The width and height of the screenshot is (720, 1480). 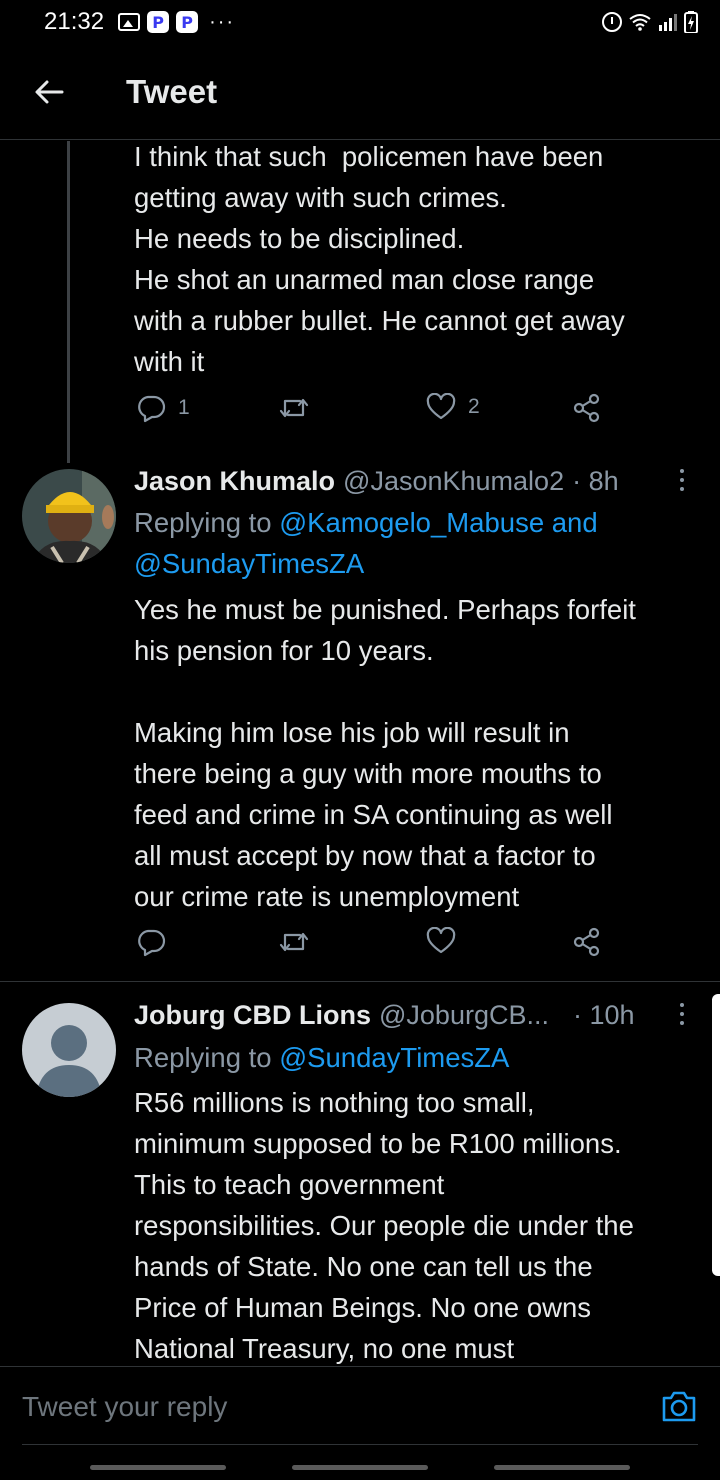 What do you see at coordinates (668, 22) in the screenshot?
I see `signal-icon` at bounding box center [668, 22].